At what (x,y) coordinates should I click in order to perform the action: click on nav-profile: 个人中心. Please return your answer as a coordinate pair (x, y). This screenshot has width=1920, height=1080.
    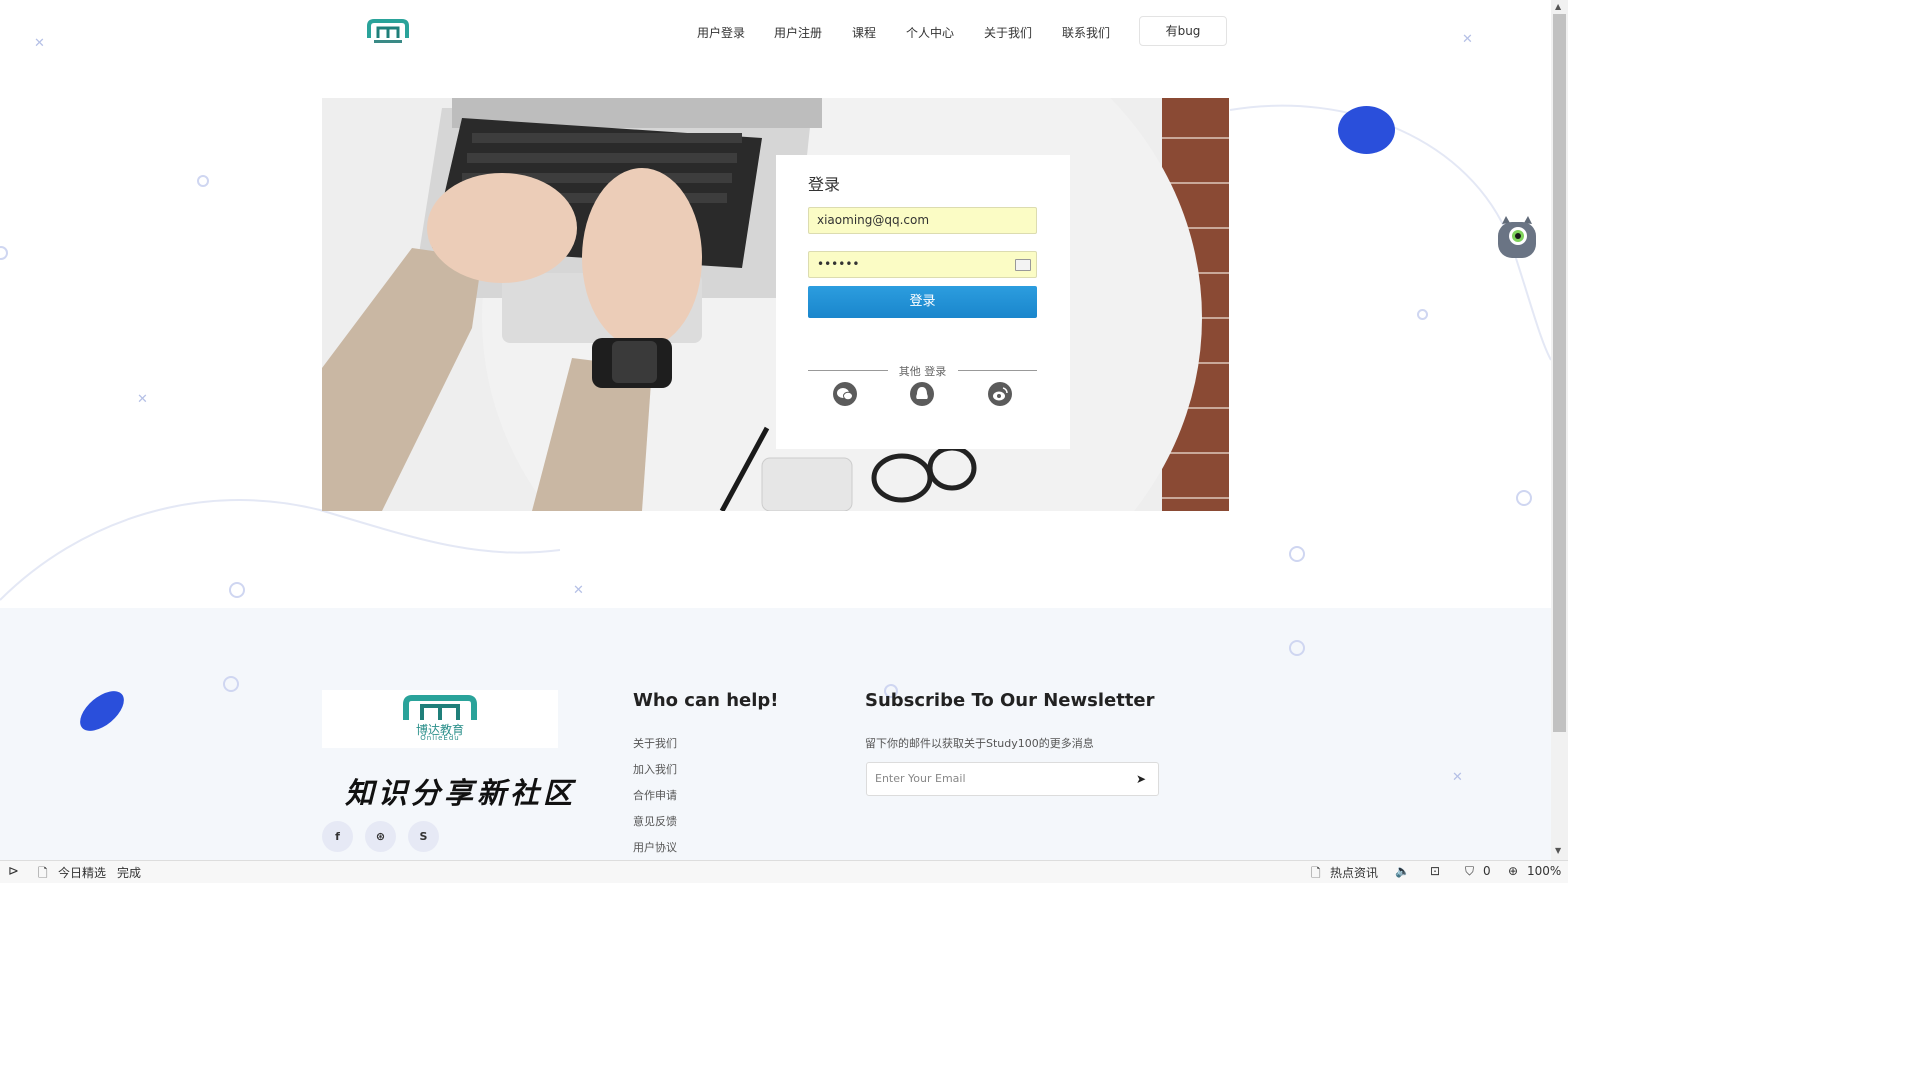
    Looking at the image, I should click on (930, 32).